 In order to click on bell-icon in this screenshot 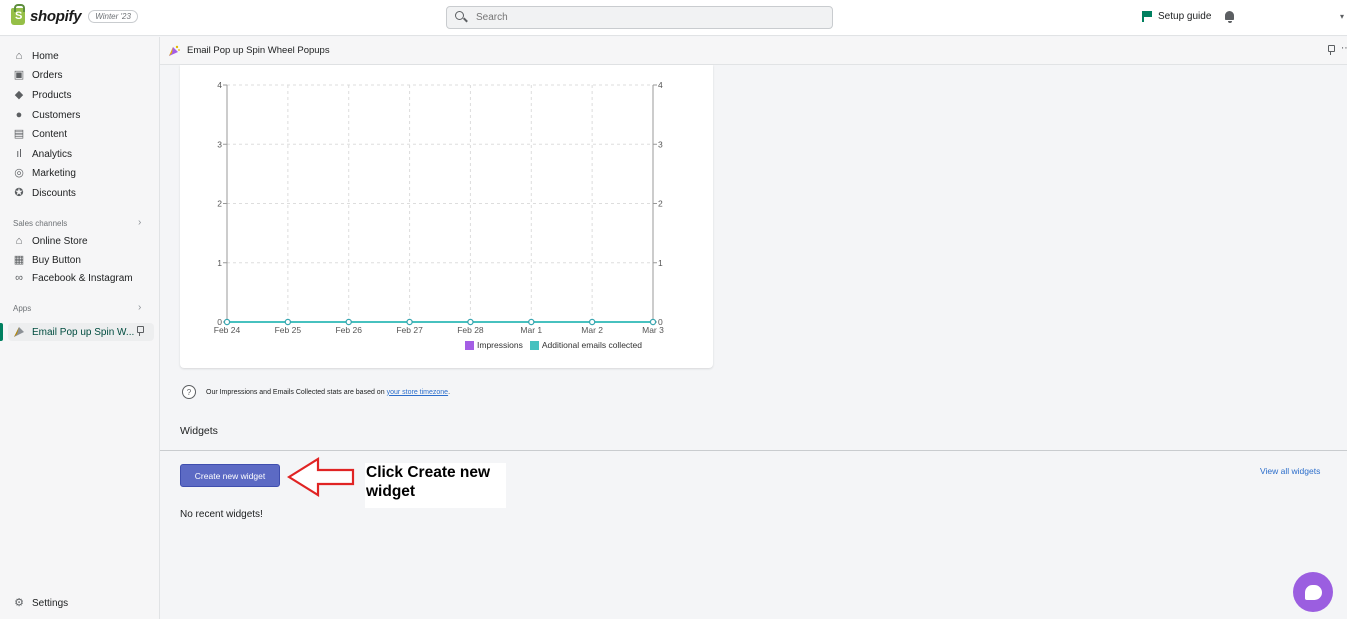, I will do `click(1229, 17)`.